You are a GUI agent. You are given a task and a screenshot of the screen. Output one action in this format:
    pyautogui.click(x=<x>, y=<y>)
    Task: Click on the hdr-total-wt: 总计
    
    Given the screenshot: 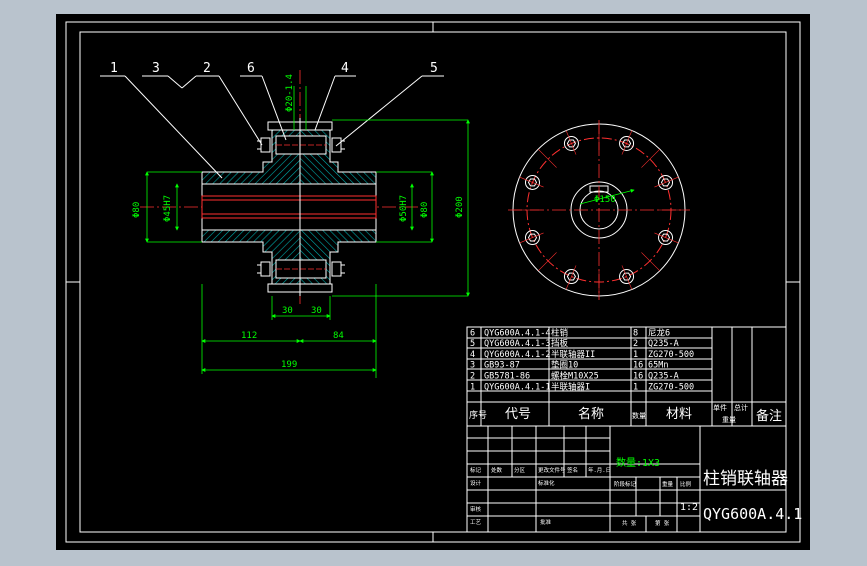 What is the action you would take?
    pyautogui.click(x=741, y=407)
    